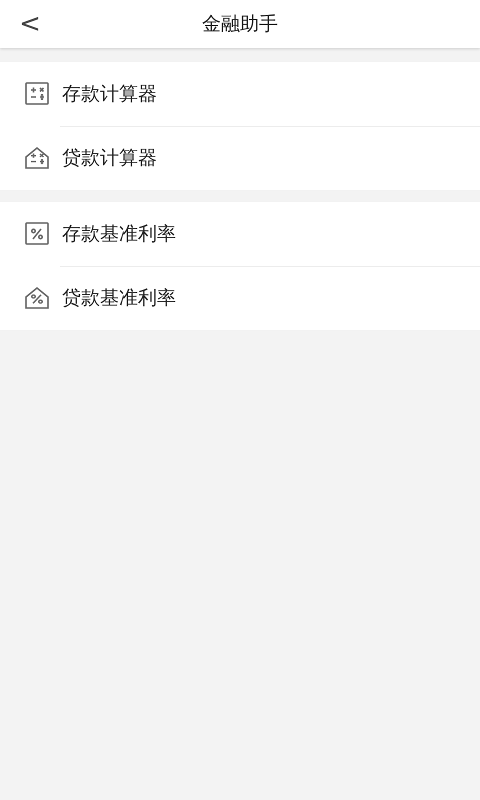  I want to click on menu-item-label: 存款计算器, so click(109, 94).